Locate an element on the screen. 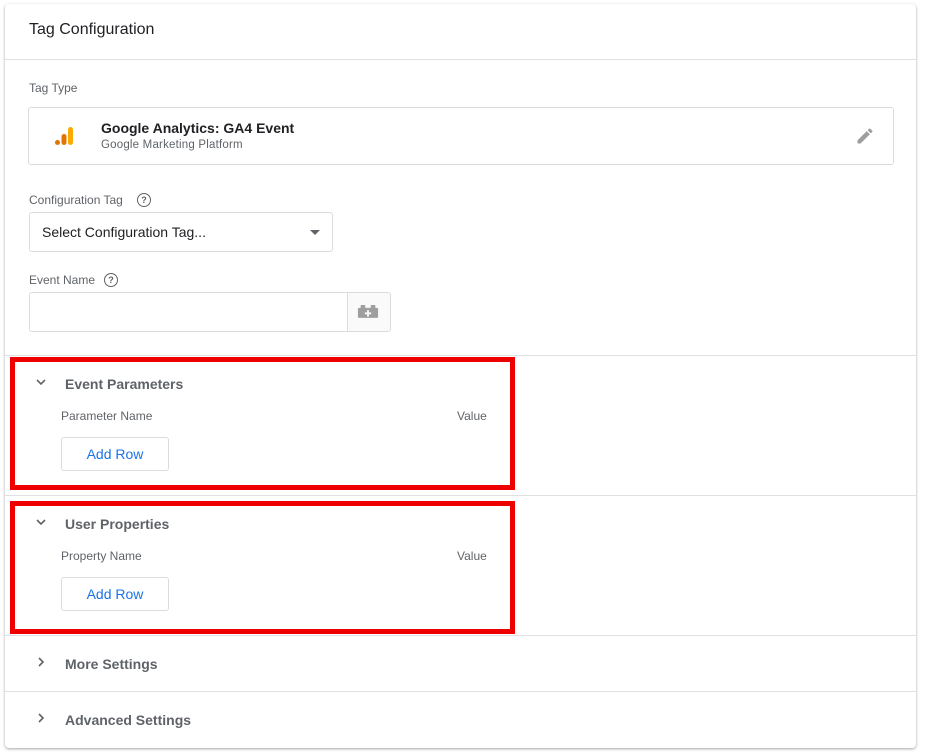 Image resolution: width=925 pixels, height=756 pixels. pencil-icon is located at coordinates (865, 136).